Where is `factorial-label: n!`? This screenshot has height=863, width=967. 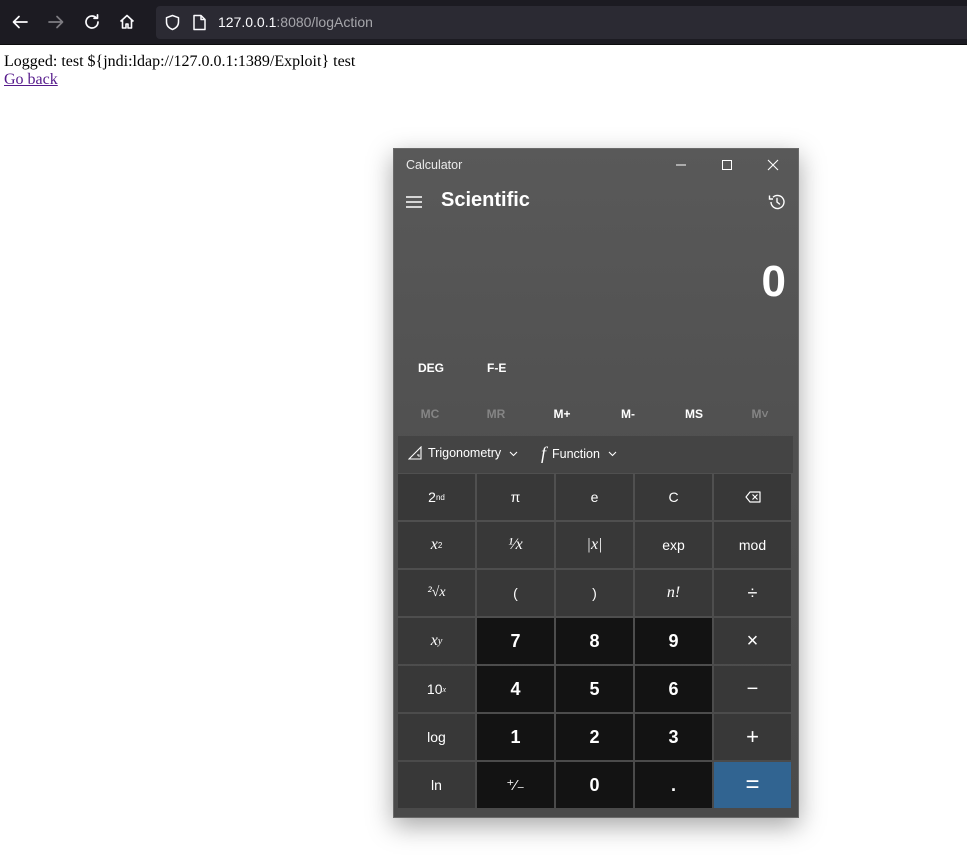 factorial-label: n! is located at coordinates (673, 592).